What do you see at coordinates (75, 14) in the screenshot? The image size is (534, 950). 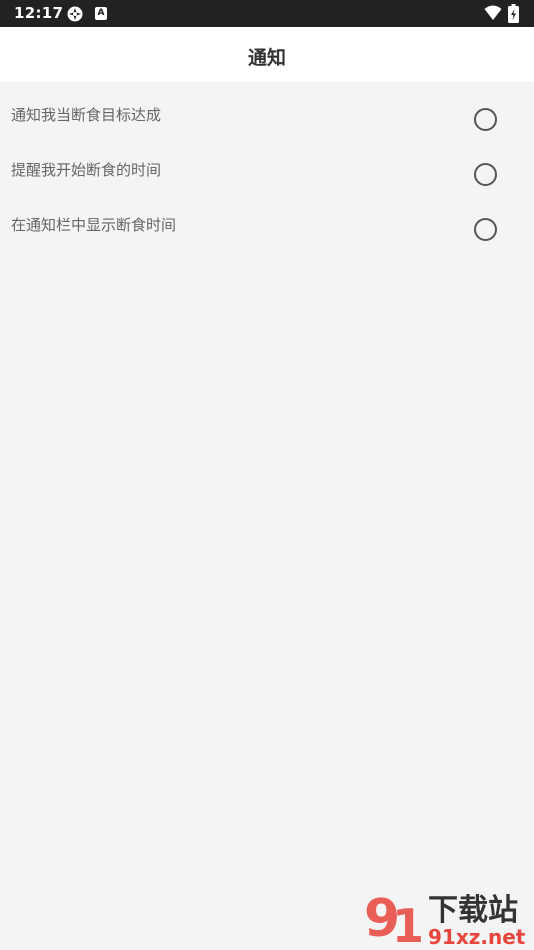 I see `app-notification-icon` at bounding box center [75, 14].